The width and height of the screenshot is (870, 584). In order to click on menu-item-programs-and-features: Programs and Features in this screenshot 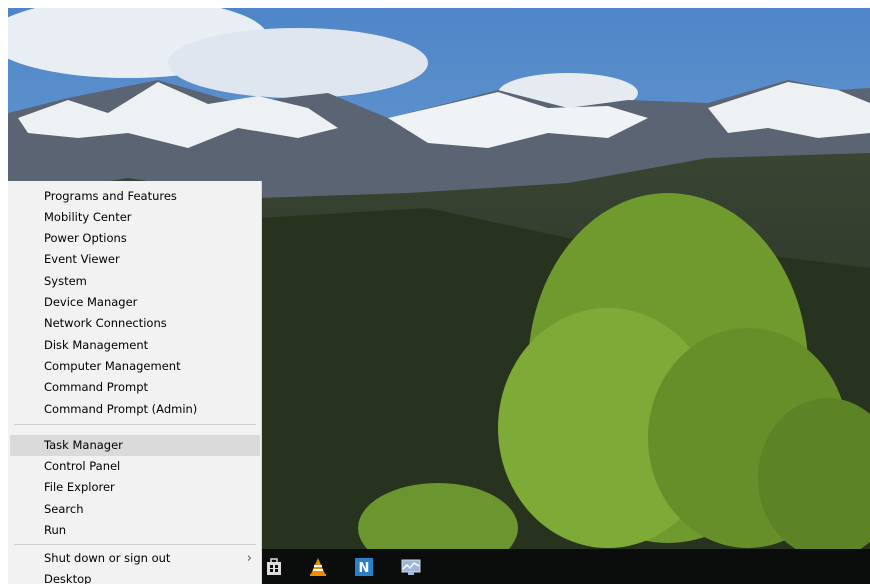, I will do `click(135, 196)`.